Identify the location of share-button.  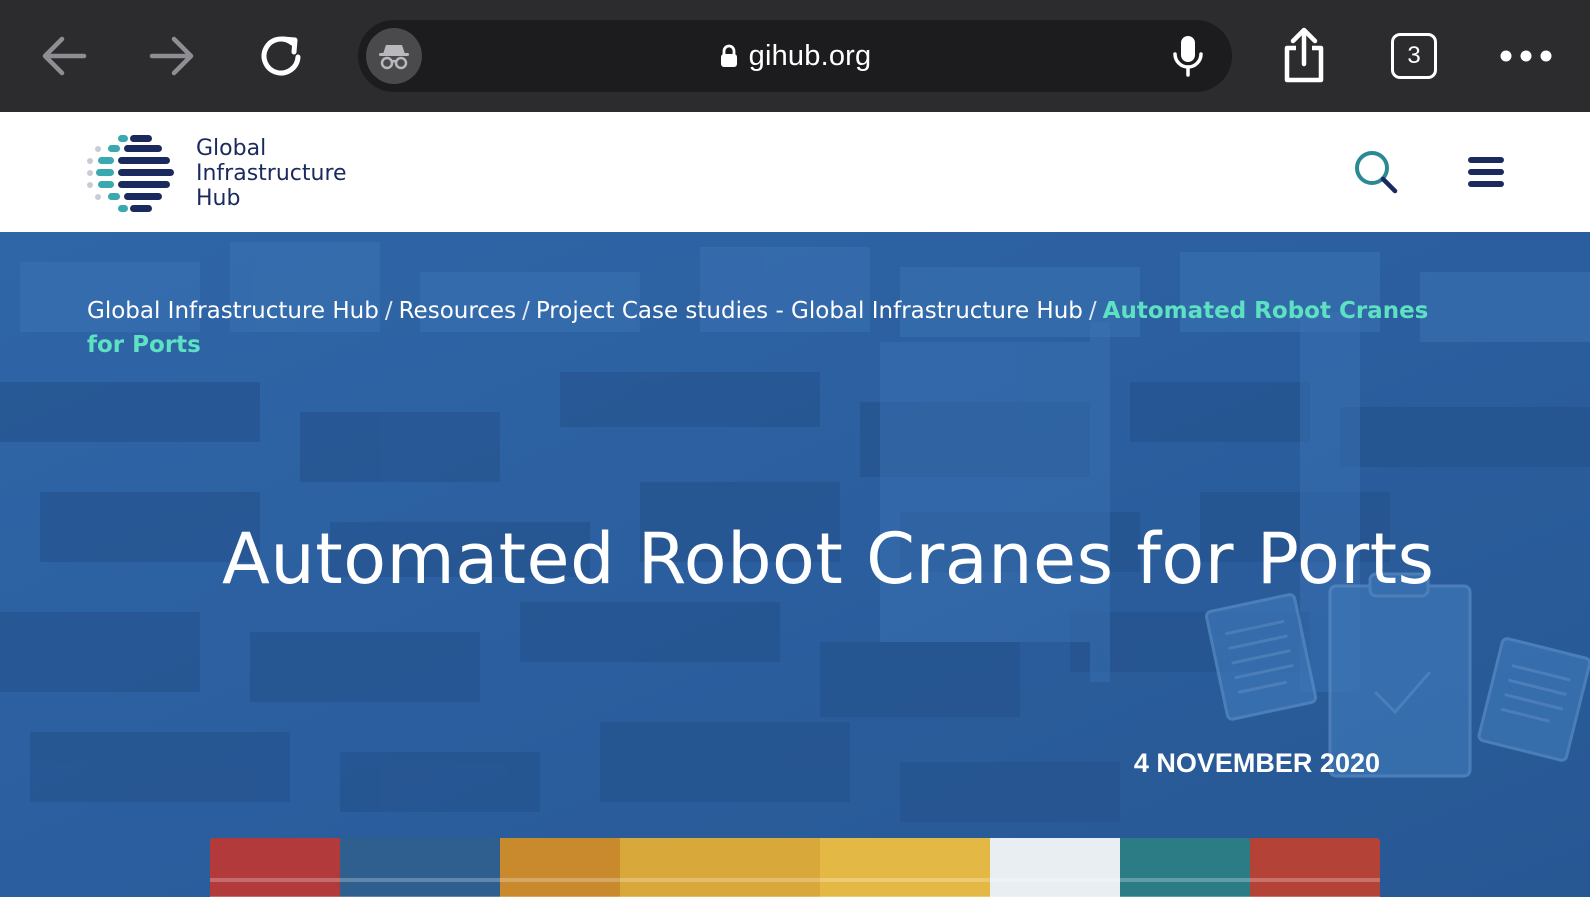
(1304, 56).